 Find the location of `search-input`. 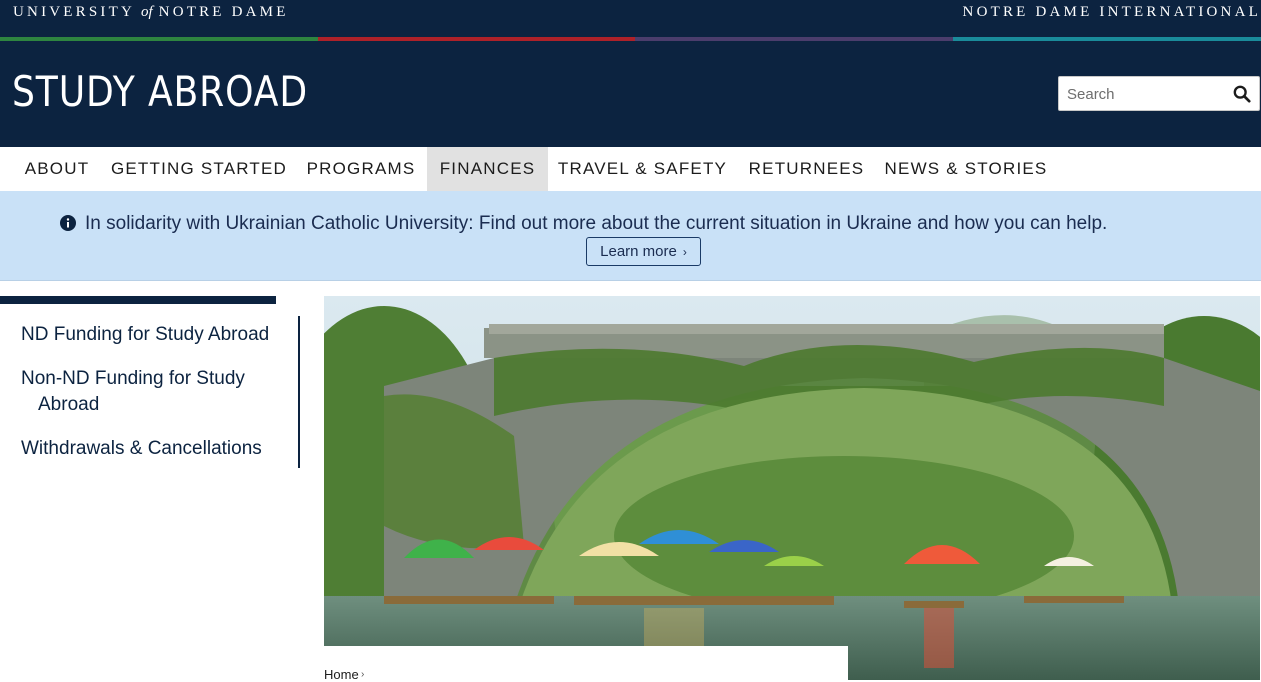

search-input is located at coordinates (1147, 94).